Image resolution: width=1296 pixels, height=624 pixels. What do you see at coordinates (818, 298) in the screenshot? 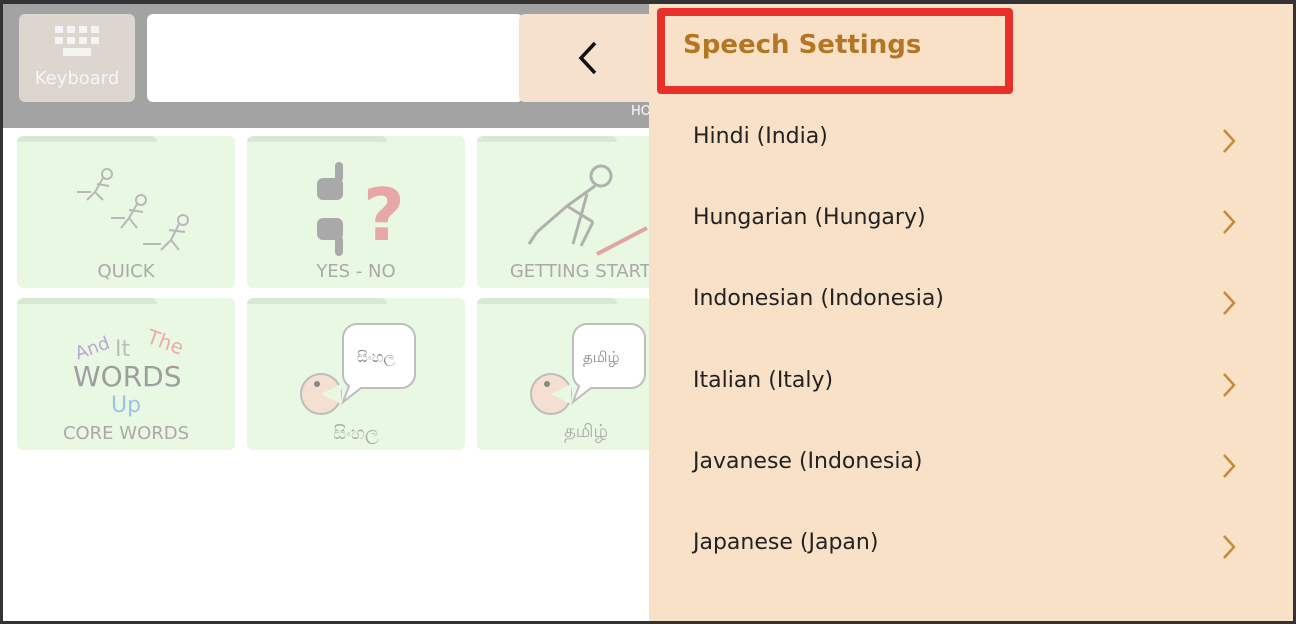
I see `language-label: Indonesian (Indonesia)` at bounding box center [818, 298].